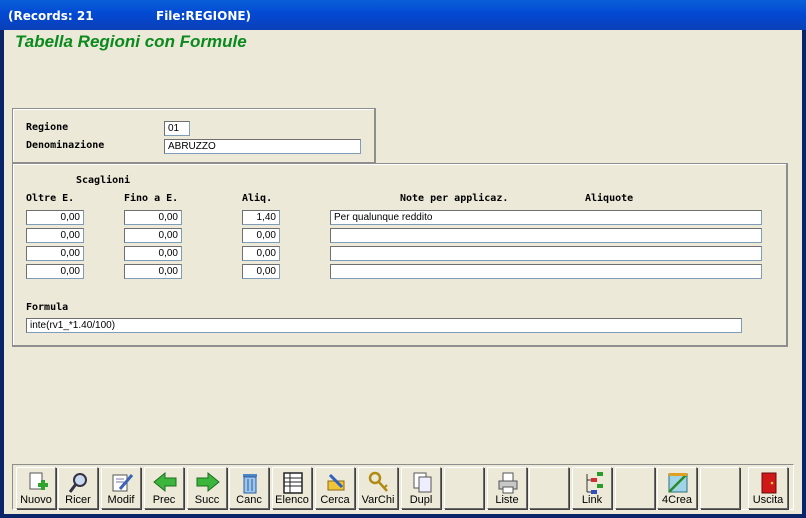 The height and width of the screenshot is (518, 806). What do you see at coordinates (454, 198) in the screenshot?
I see `col-note-header: Note per applicaz.` at bounding box center [454, 198].